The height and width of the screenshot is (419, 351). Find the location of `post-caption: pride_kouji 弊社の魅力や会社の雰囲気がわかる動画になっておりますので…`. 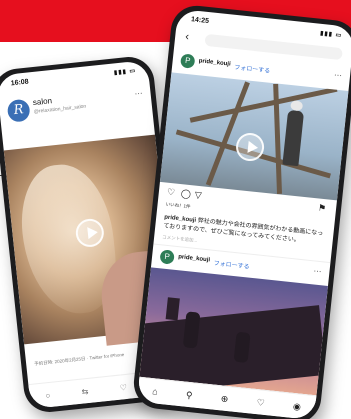

post-caption: pride_kouji 弊社の魅力や会社の雰囲気がわかる動画になっておりますので… is located at coordinates (246, 230).